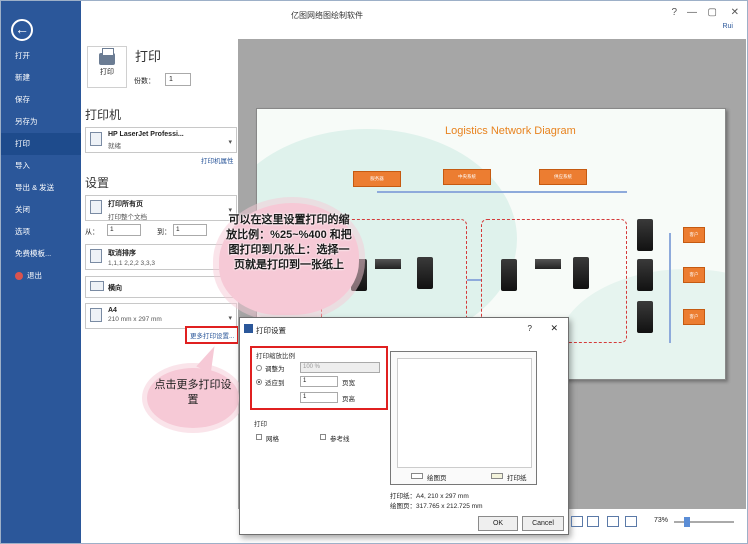  I want to click on user-name: Rui, so click(727, 26).